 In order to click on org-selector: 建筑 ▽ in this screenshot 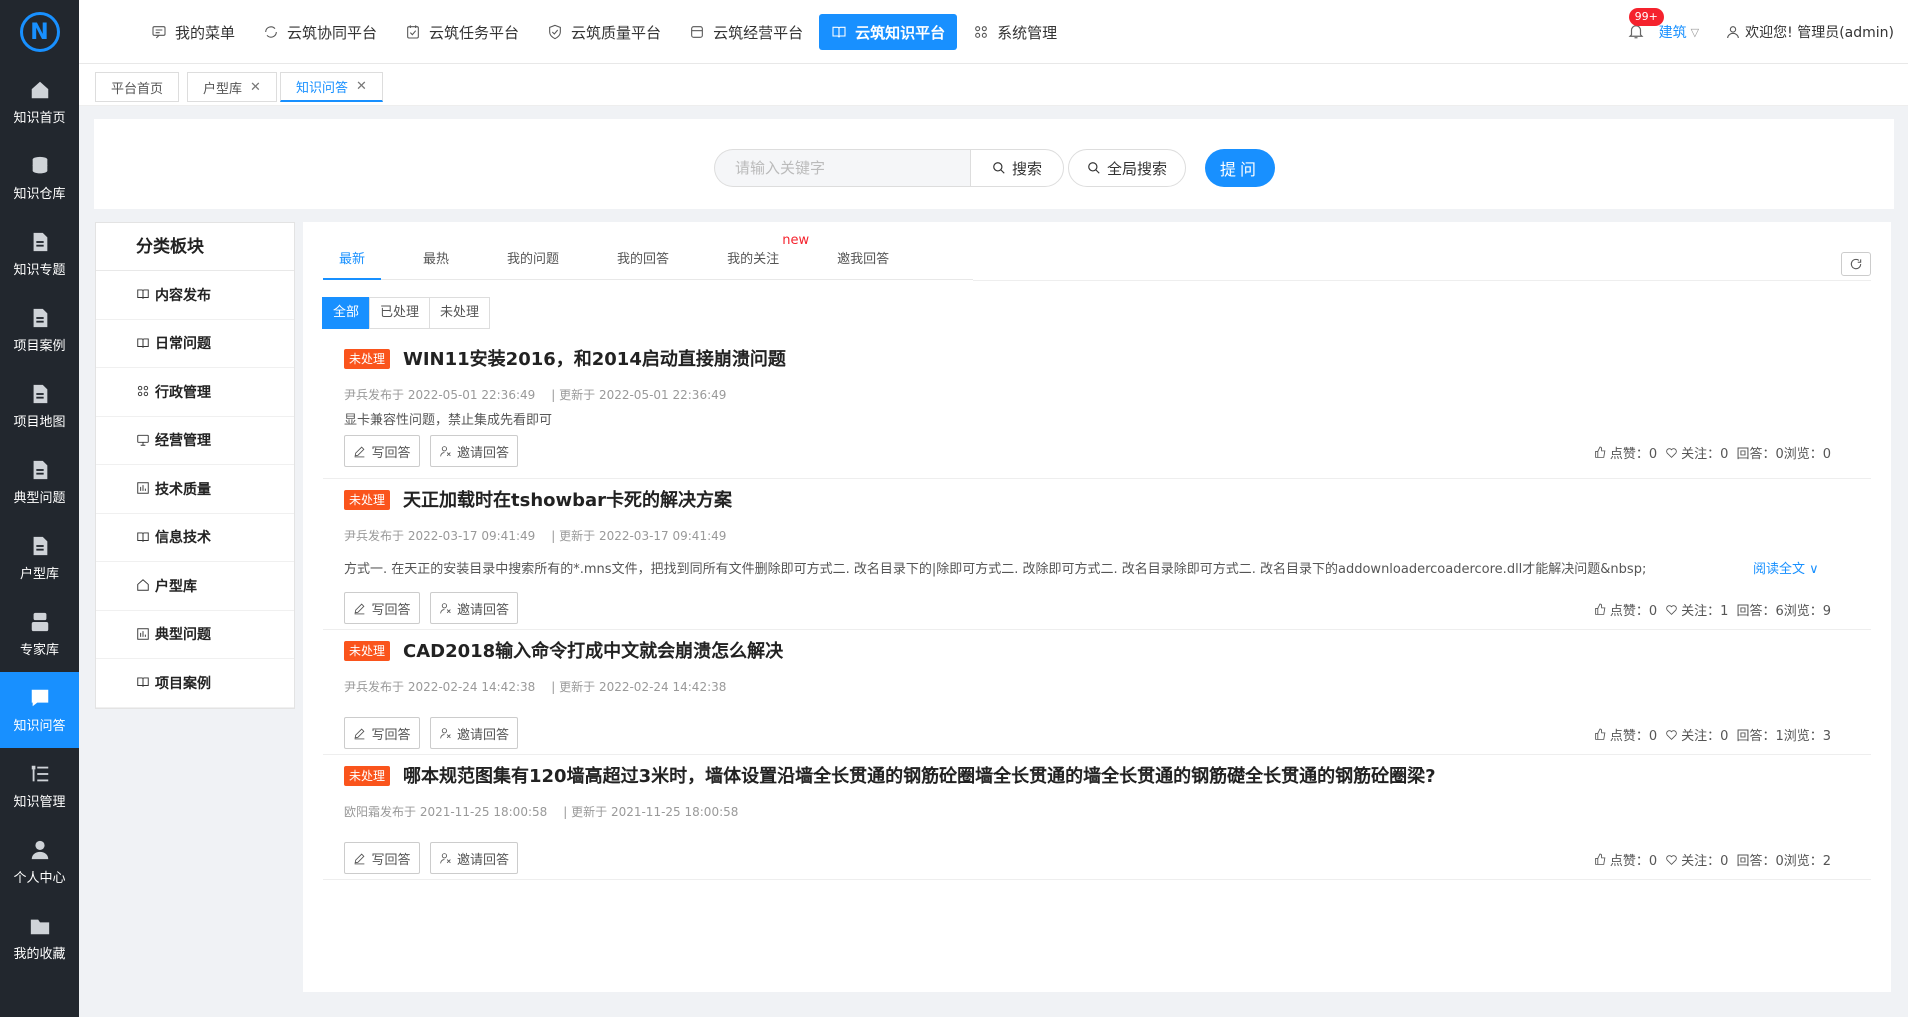, I will do `click(1679, 32)`.